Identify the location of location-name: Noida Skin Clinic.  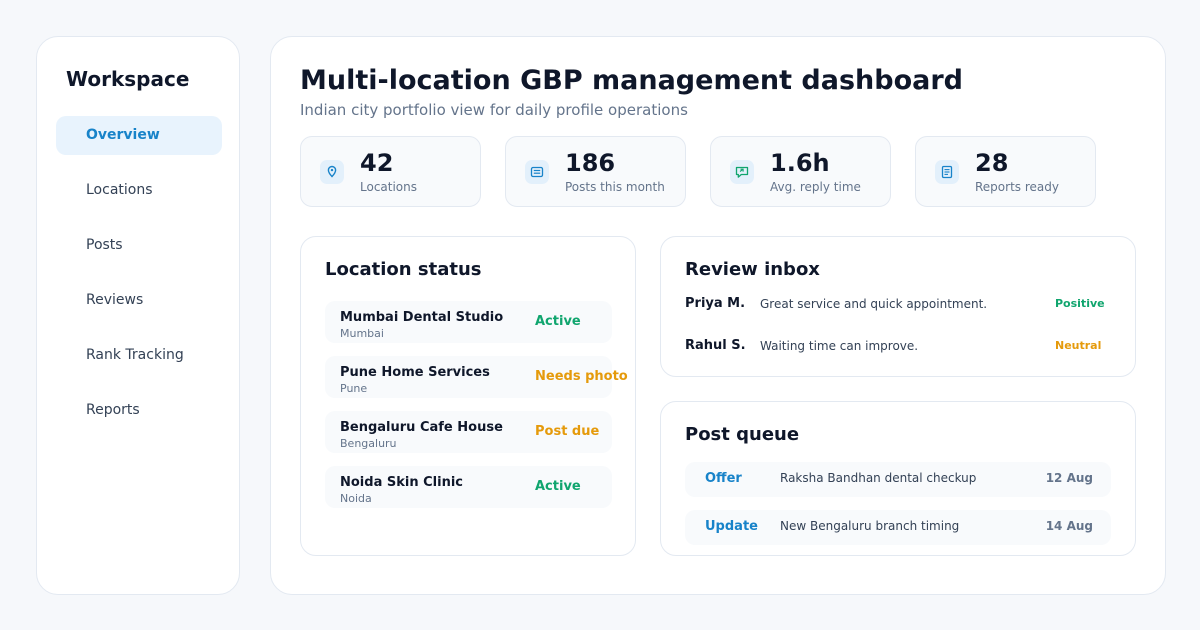
(401, 482).